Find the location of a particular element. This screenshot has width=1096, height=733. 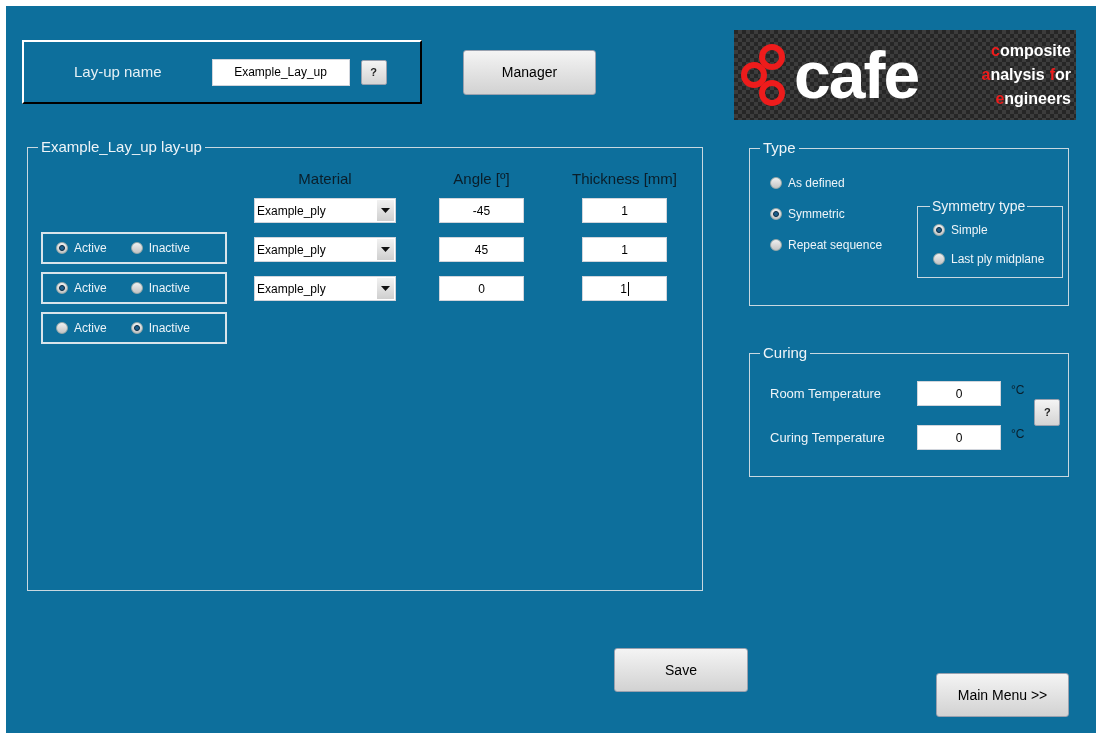

angle-field: -45 is located at coordinates (481, 210).